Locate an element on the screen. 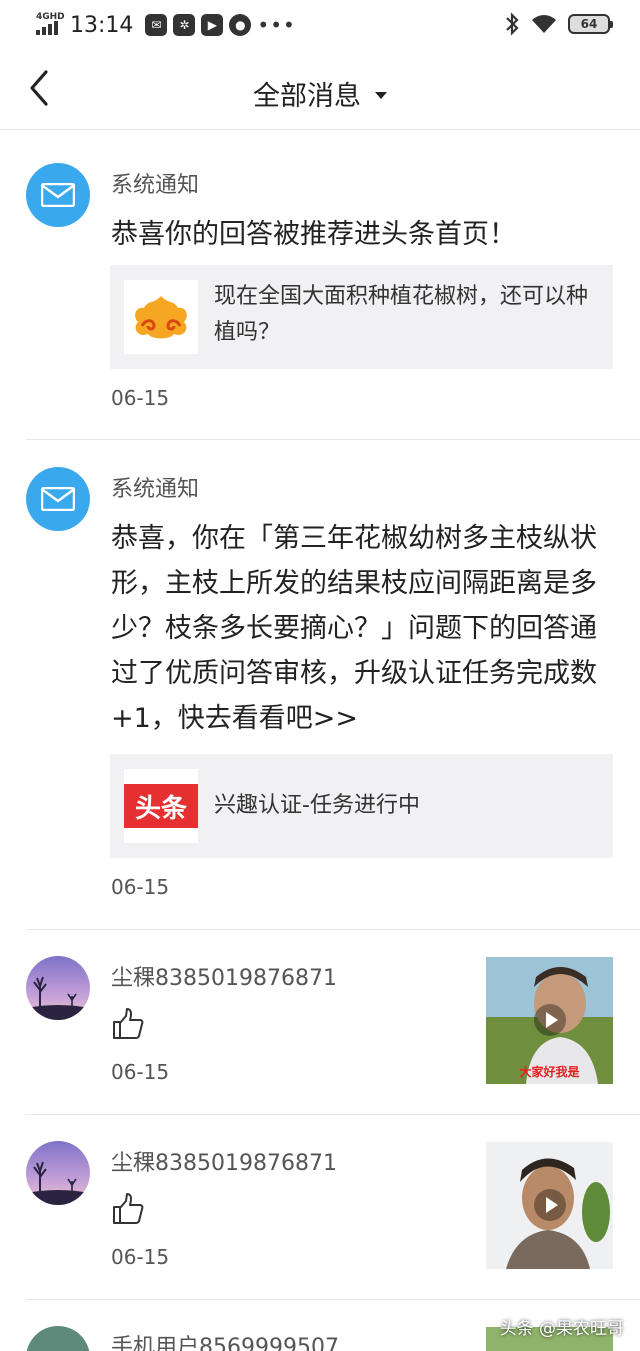 This screenshot has height=1351, width=640. video-caption: 大家好我是 is located at coordinates (549, 1072).